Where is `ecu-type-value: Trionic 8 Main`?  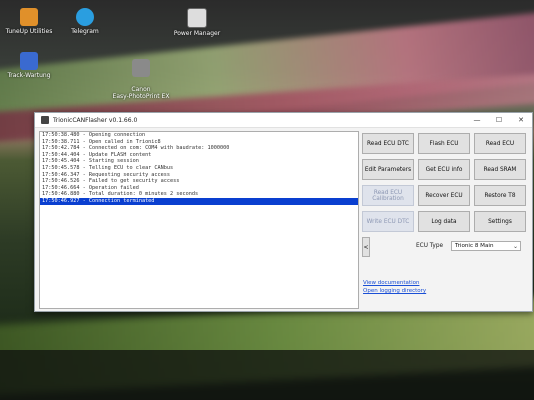 ecu-type-value: Trionic 8 Main is located at coordinates (474, 246).